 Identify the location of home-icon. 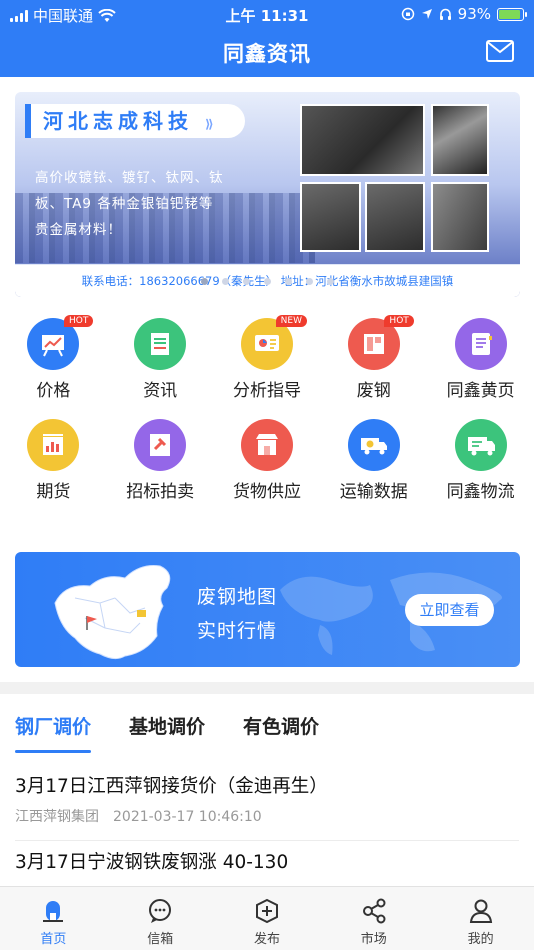
(53, 911).